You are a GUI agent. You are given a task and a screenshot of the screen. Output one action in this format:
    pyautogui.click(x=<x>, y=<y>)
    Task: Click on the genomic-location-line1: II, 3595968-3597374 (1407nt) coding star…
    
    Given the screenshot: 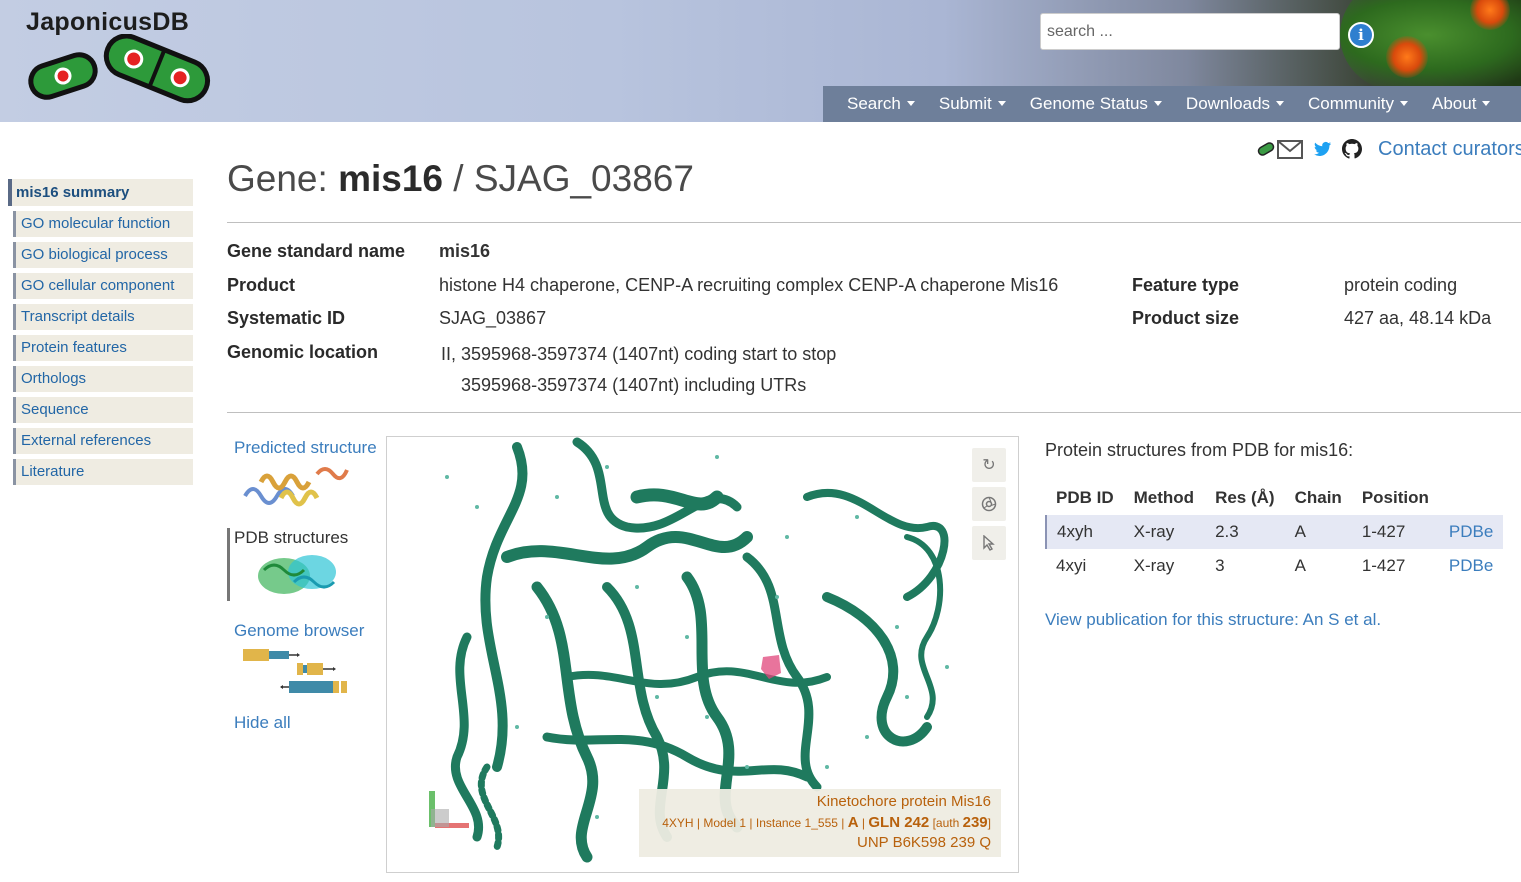 What is the action you would take?
    pyautogui.click(x=639, y=354)
    